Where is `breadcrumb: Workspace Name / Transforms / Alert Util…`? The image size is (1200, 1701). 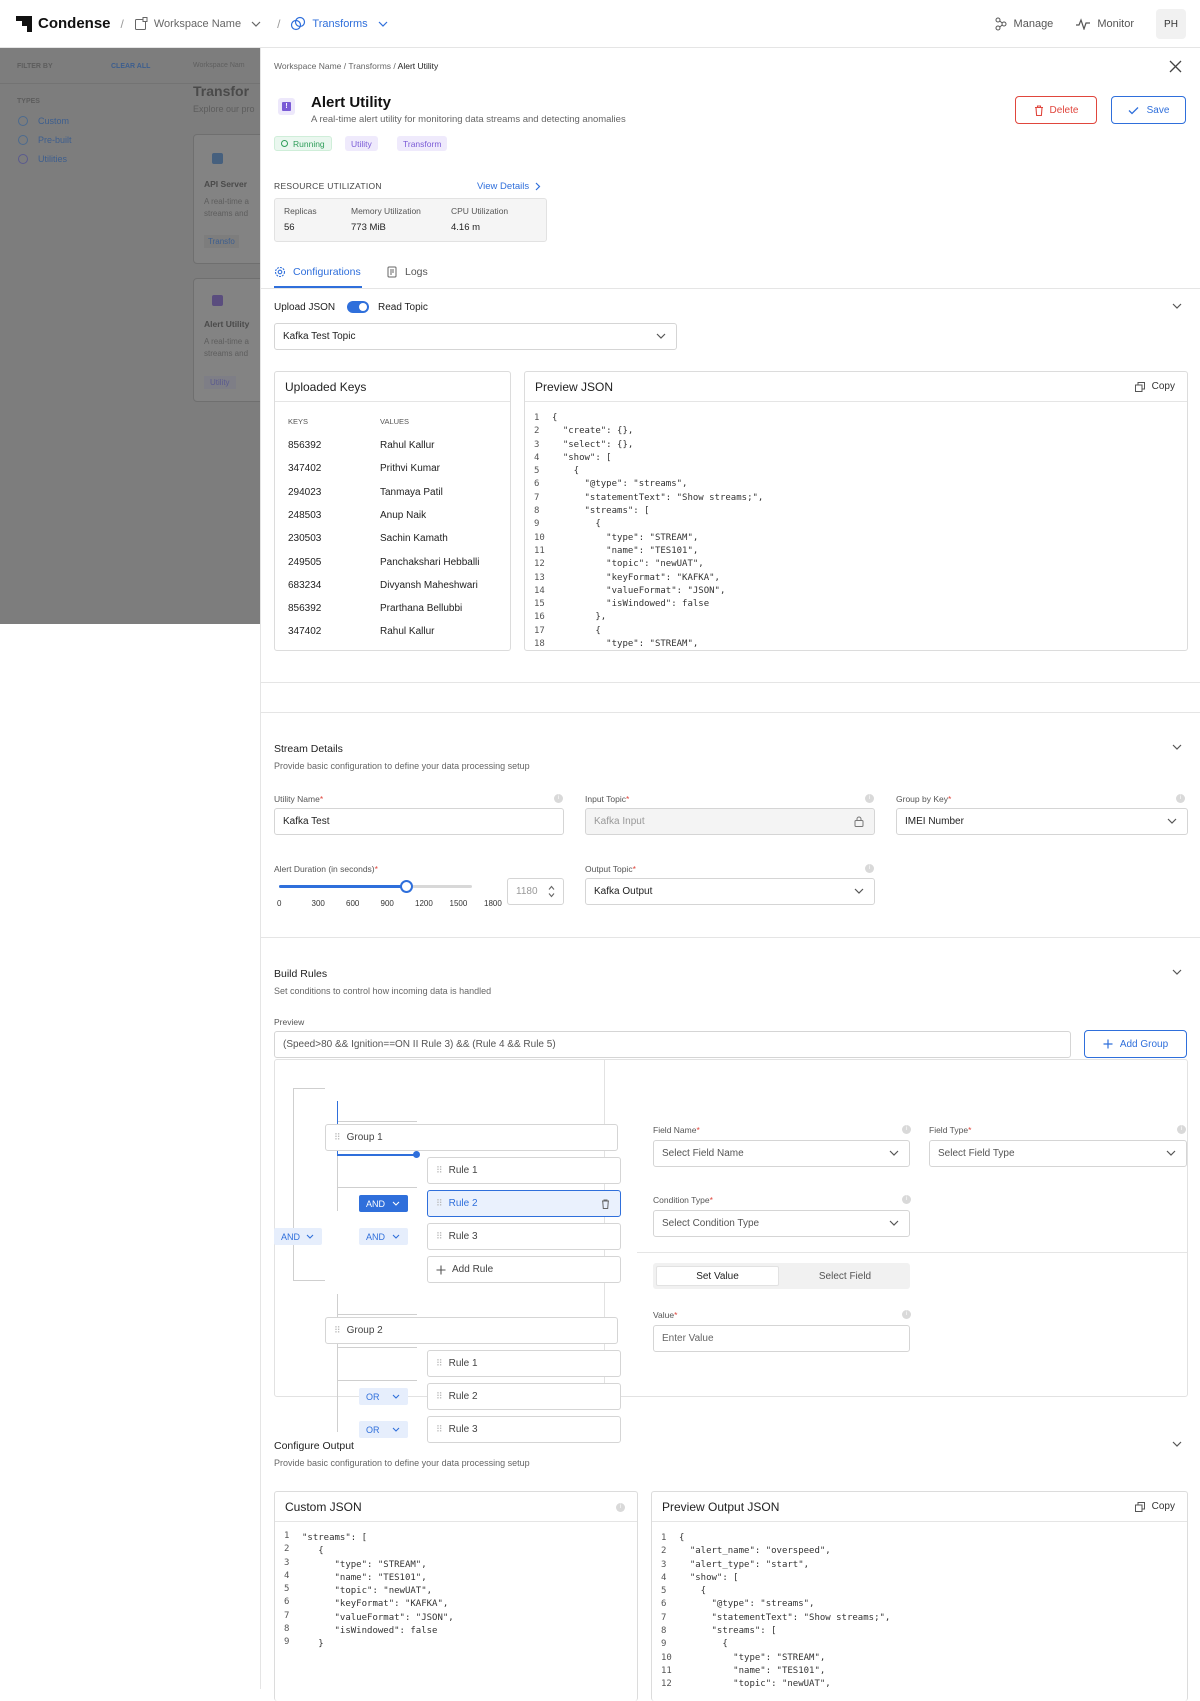
breadcrumb: Workspace Name / Transforms / Alert Util… is located at coordinates (356, 66).